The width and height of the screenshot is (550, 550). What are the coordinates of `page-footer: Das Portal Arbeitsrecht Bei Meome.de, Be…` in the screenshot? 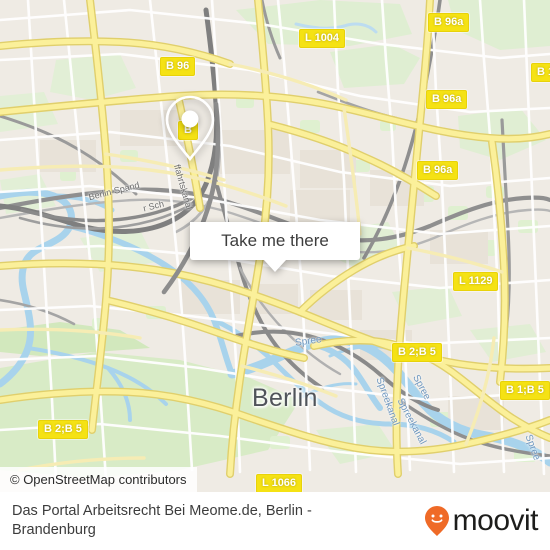 It's located at (275, 521).